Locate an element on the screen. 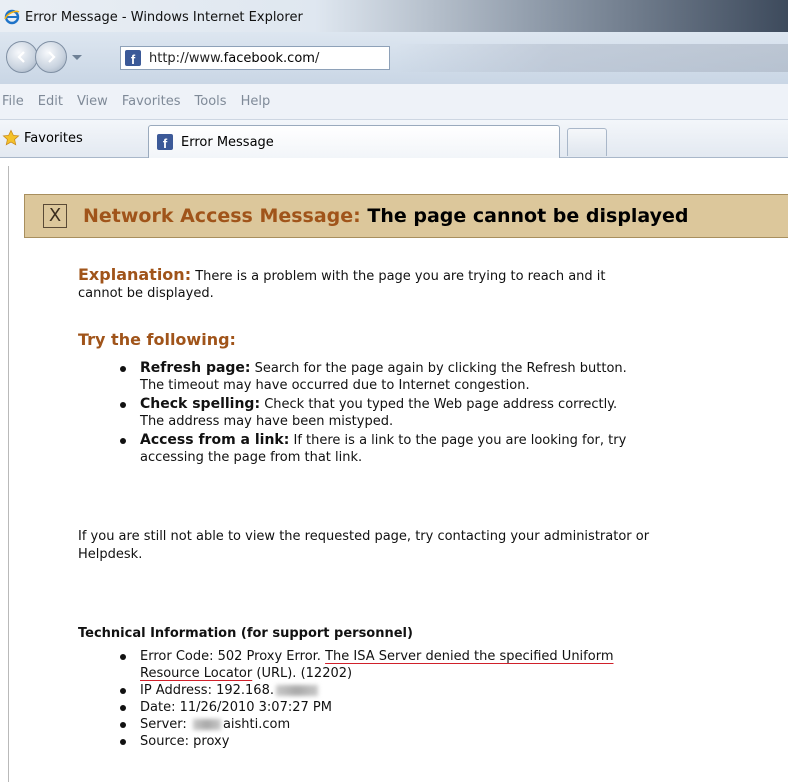  ip-address: IP Address: 192.168. is located at coordinates (207, 690).